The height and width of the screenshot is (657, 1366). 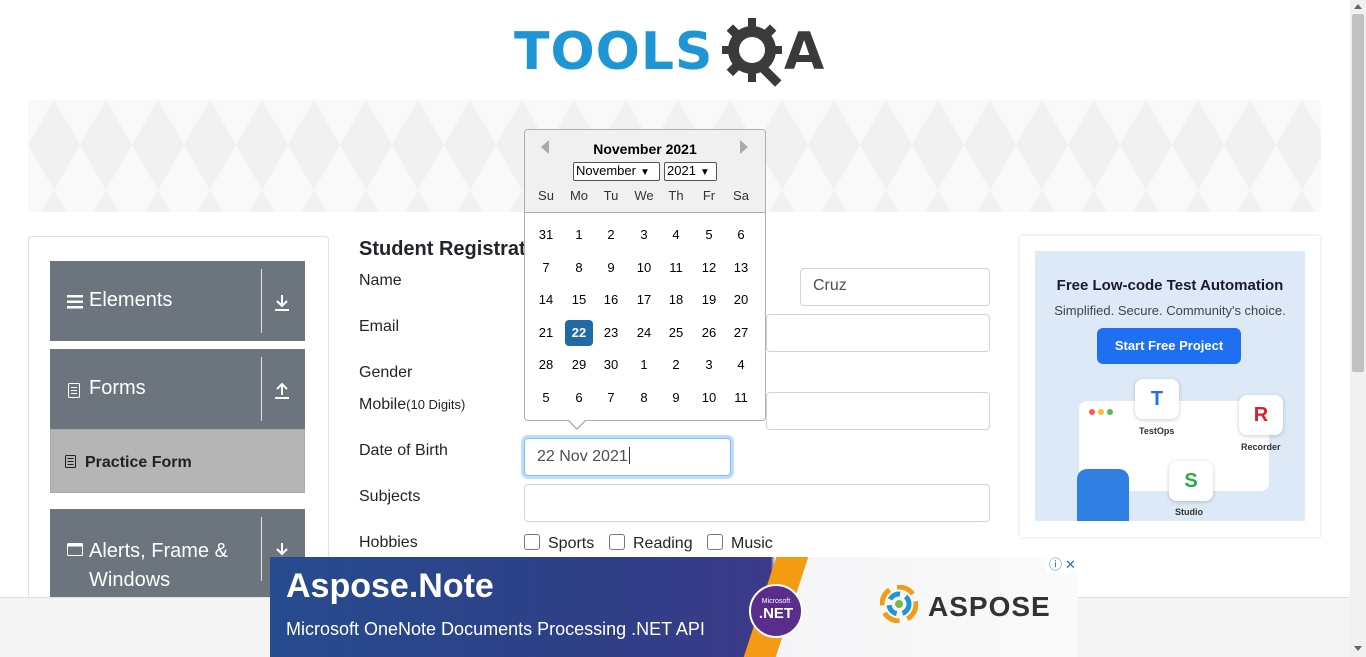 I want to click on calendar-day: 23, so click(x=611, y=333).